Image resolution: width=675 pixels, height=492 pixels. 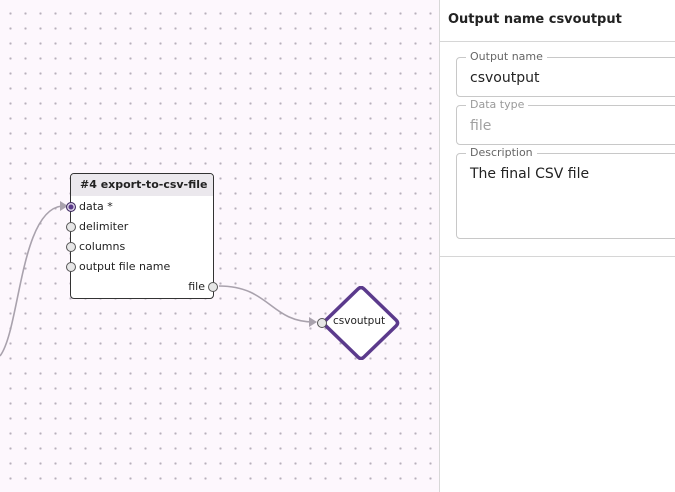 What do you see at coordinates (142, 185) in the screenshot?
I see `step-node-title: #4 export-to-csv-file` at bounding box center [142, 185].